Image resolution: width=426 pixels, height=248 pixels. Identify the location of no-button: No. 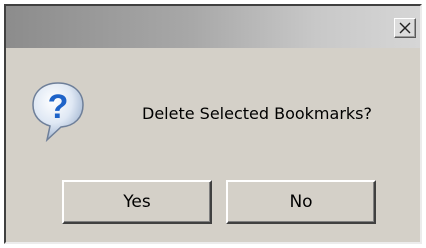
(301, 202).